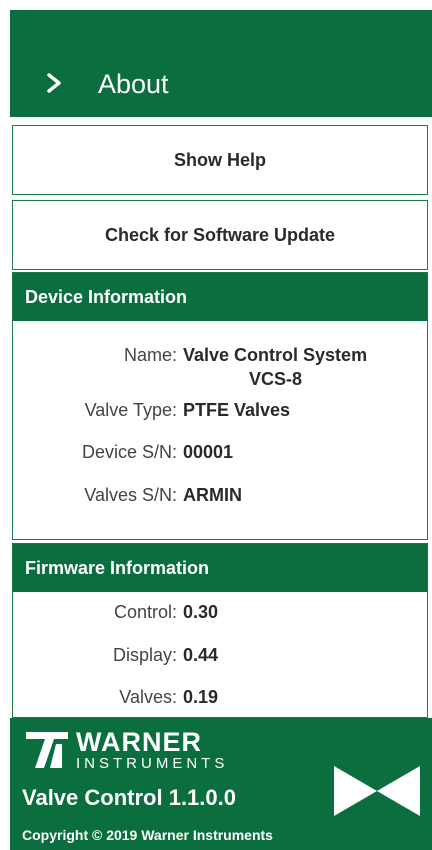 The height and width of the screenshot is (850, 432). What do you see at coordinates (276, 379) in the screenshot?
I see `name-value-line2: VCS-8` at bounding box center [276, 379].